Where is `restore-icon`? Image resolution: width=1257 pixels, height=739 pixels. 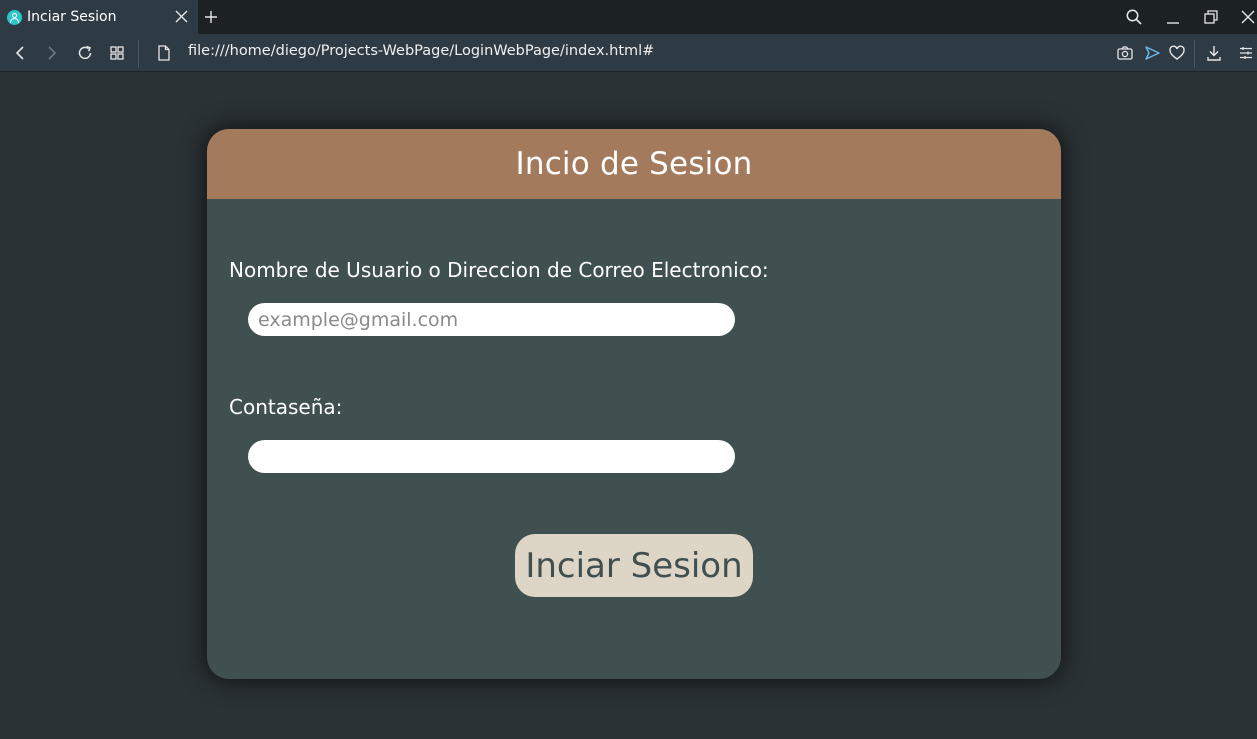
restore-icon is located at coordinates (1211, 17).